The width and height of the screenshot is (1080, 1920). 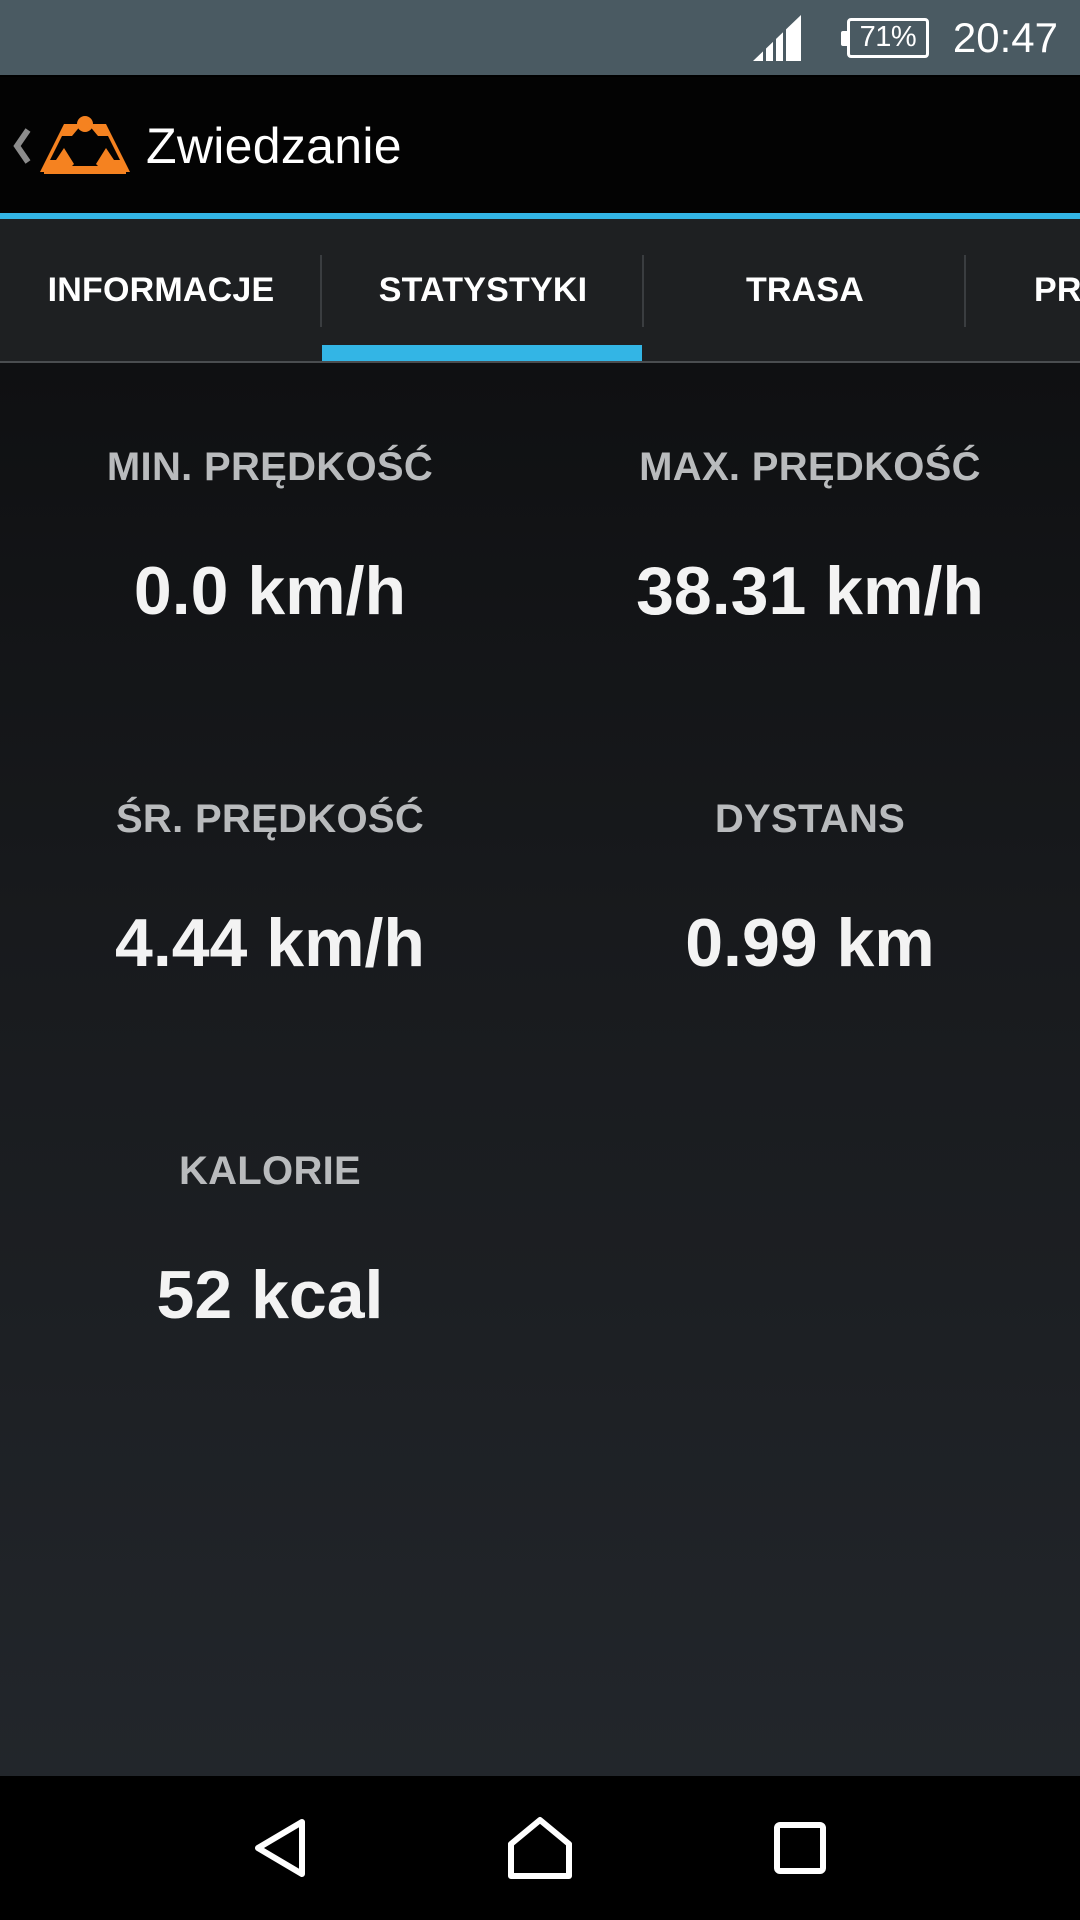 What do you see at coordinates (270, 819) in the screenshot?
I see `stat-label: ŚR. PRĘDKOŚĆ` at bounding box center [270, 819].